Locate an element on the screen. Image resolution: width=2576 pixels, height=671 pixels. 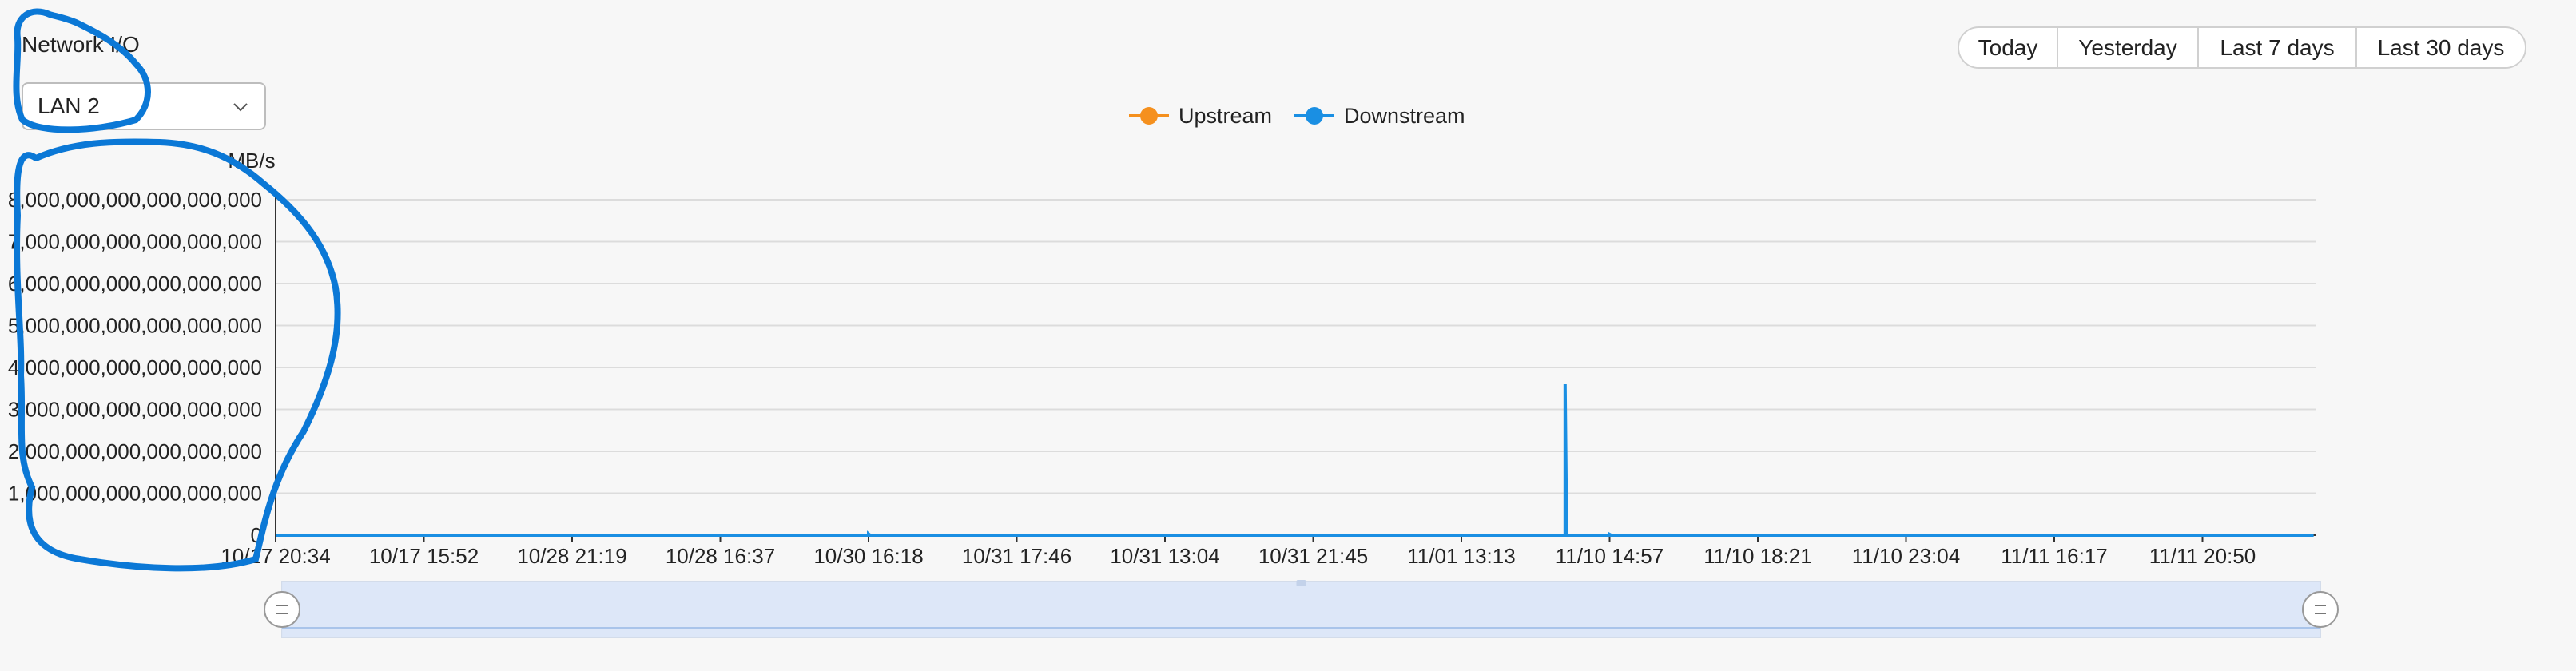
zoom-handle-end is located at coordinates (2320, 609).